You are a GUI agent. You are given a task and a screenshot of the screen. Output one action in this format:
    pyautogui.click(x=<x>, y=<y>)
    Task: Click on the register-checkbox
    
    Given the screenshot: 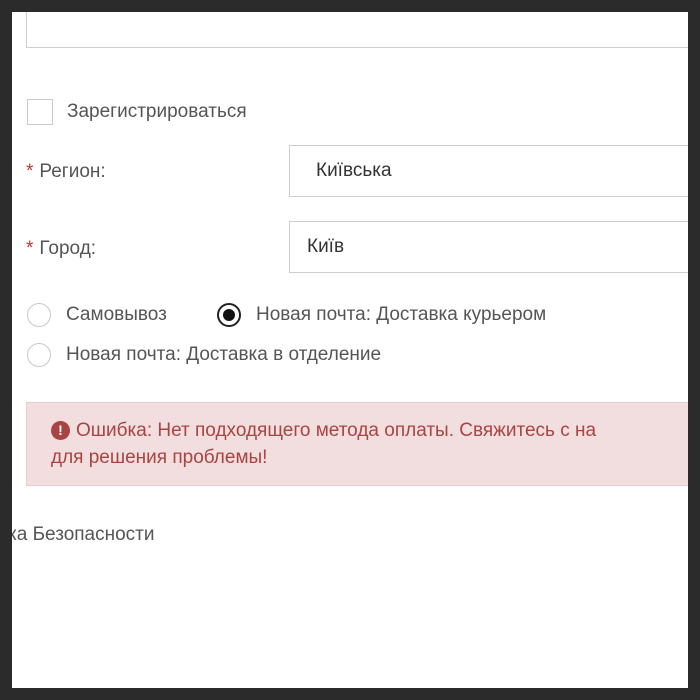 What is the action you would take?
    pyautogui.click(x=40, y=112)
    